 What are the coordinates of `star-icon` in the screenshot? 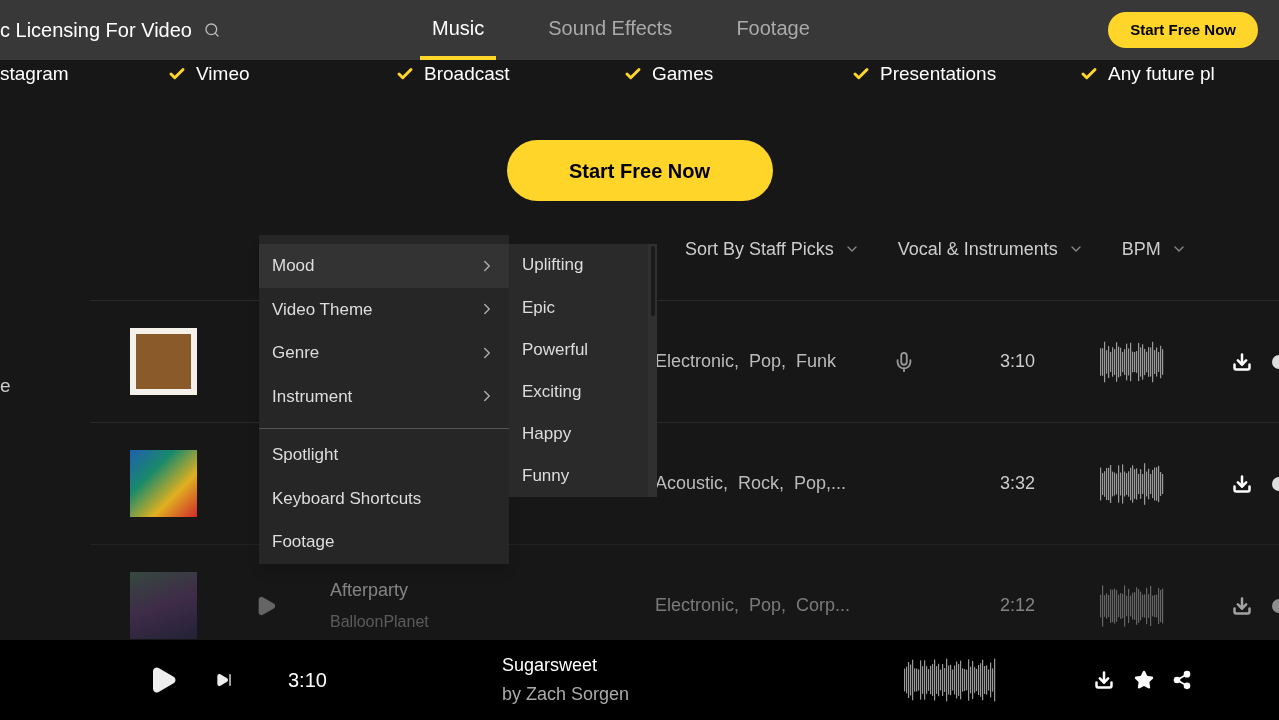 It's located at (1143, 680).